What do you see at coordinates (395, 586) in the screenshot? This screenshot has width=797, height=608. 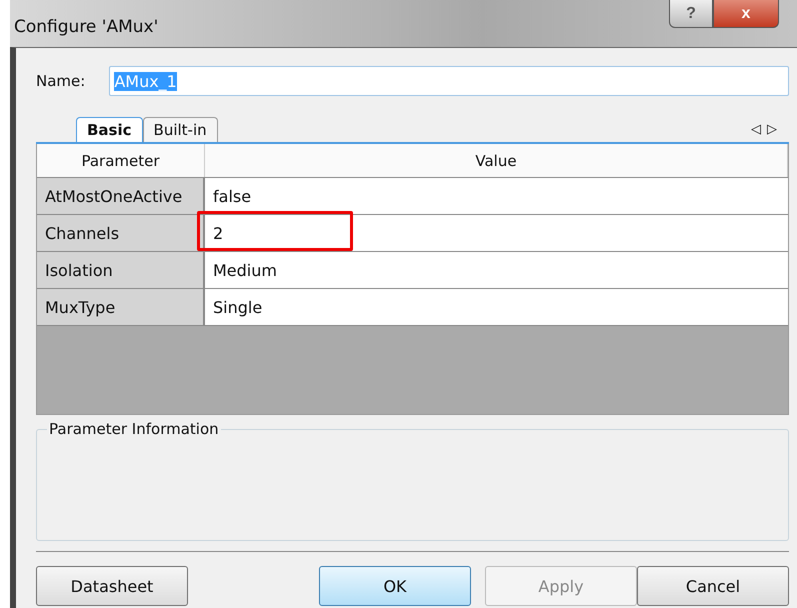 I see `ok-button: OK` at bounding box center [395, 586].